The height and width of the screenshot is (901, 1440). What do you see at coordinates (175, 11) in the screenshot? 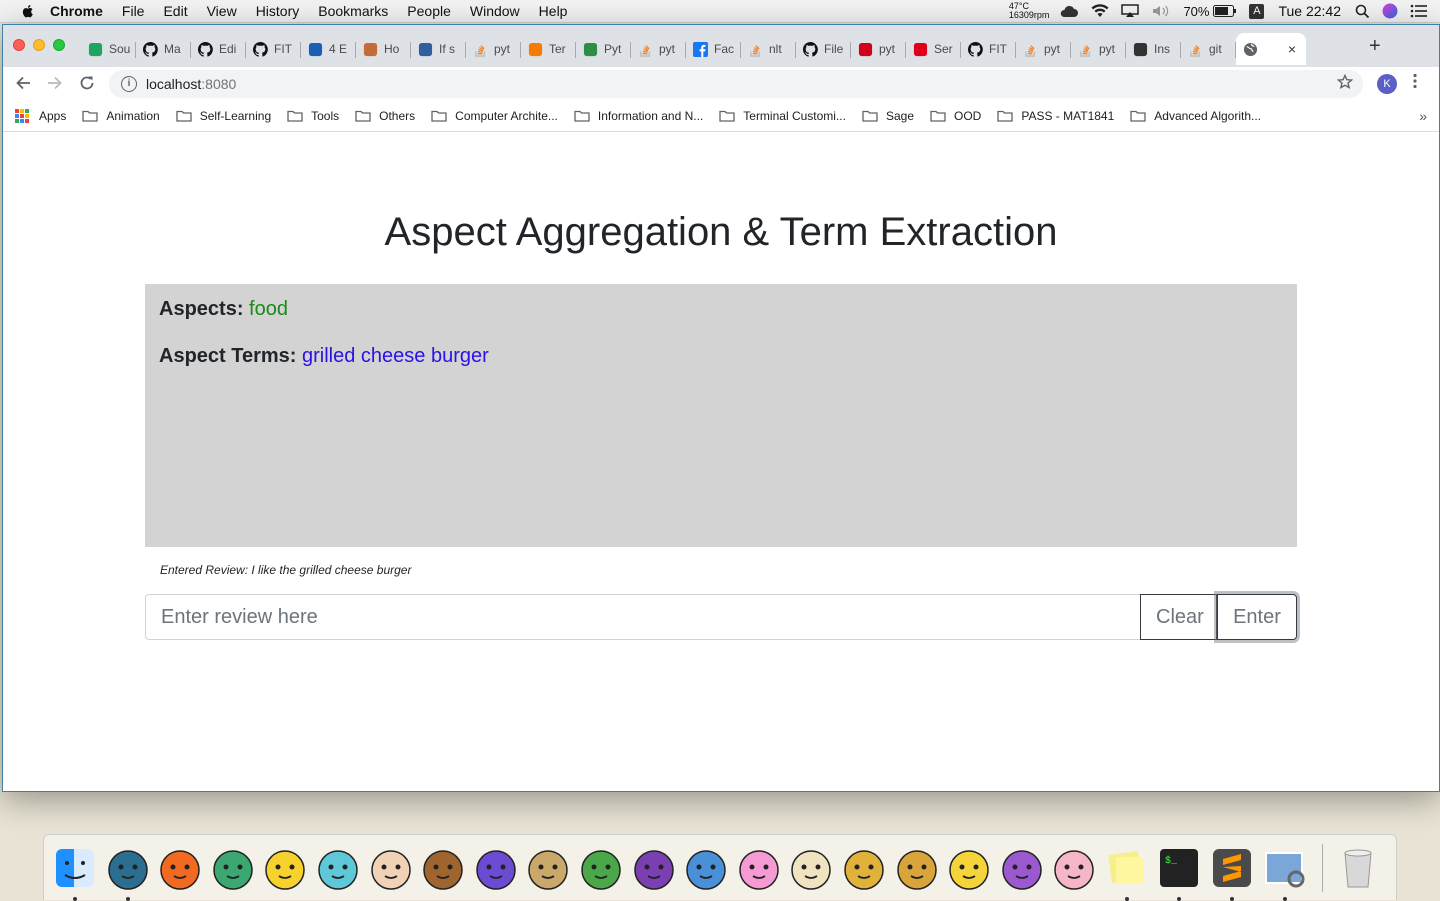
I see `menu-edit: Edit` at bounding box center [175, 11].